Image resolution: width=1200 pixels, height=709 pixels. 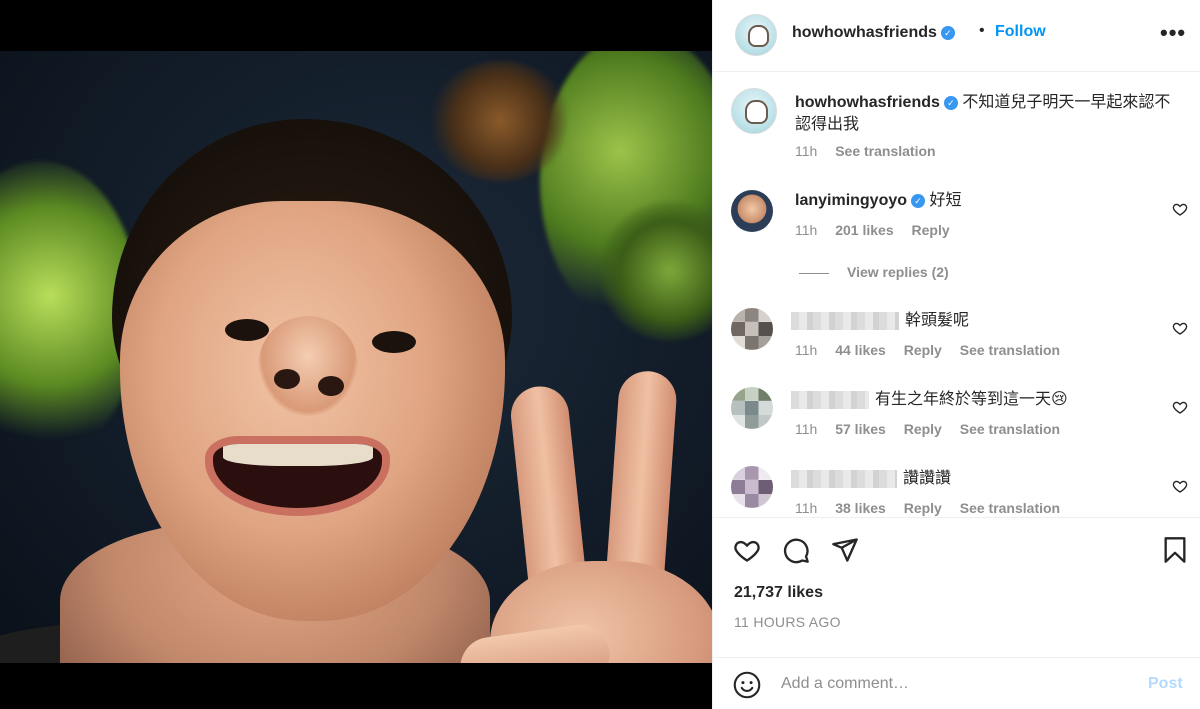 What do you see at coordinates (778, 593) in the screenshot?
I see `like-count: 21,737 likes` at bounding box center [778, 593].